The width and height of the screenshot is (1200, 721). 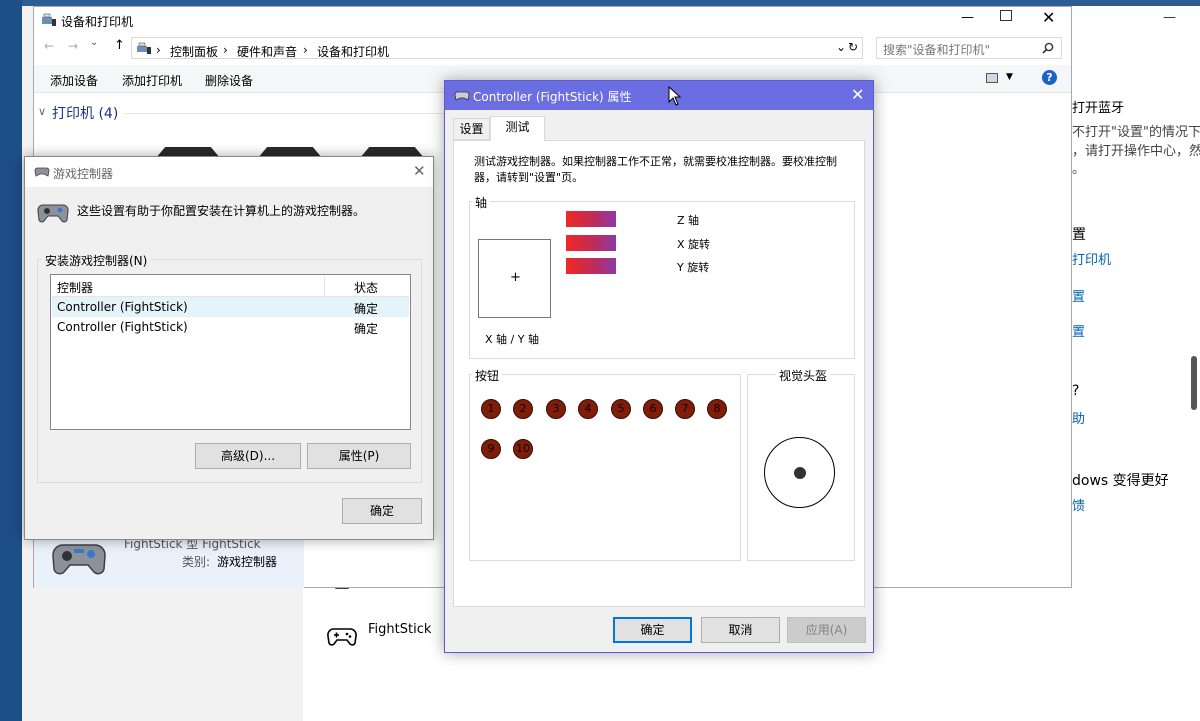 I want to click on explorer-close-icon: ✕, so click(x=1048, y=17).